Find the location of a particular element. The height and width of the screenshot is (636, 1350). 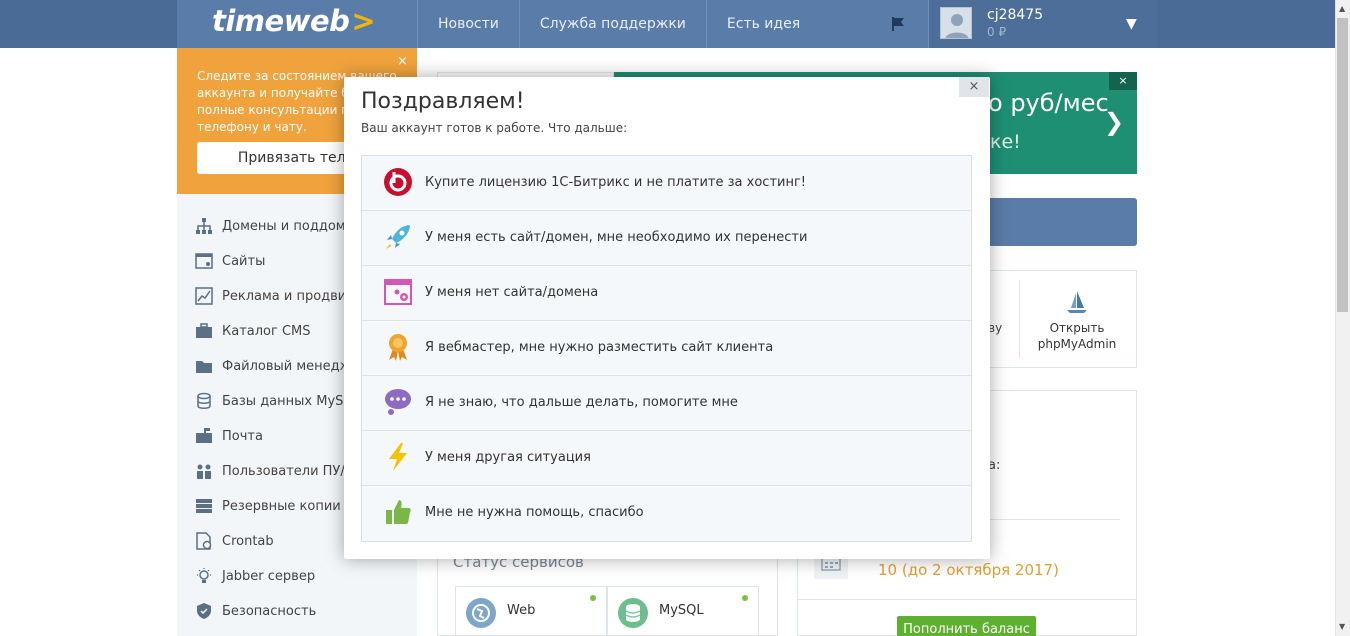

logo: timeweb> is located at coordinates (294, 21).